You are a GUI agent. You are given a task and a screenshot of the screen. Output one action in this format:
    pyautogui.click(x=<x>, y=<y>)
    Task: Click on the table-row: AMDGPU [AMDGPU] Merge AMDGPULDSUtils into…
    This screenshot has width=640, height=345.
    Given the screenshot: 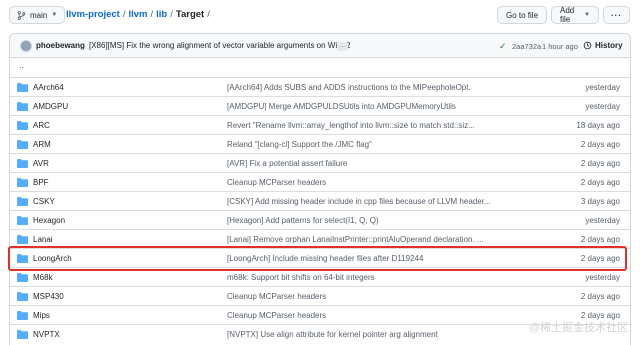 What is the action you would take?
    pyautogui.click(x=320, y=105)
    